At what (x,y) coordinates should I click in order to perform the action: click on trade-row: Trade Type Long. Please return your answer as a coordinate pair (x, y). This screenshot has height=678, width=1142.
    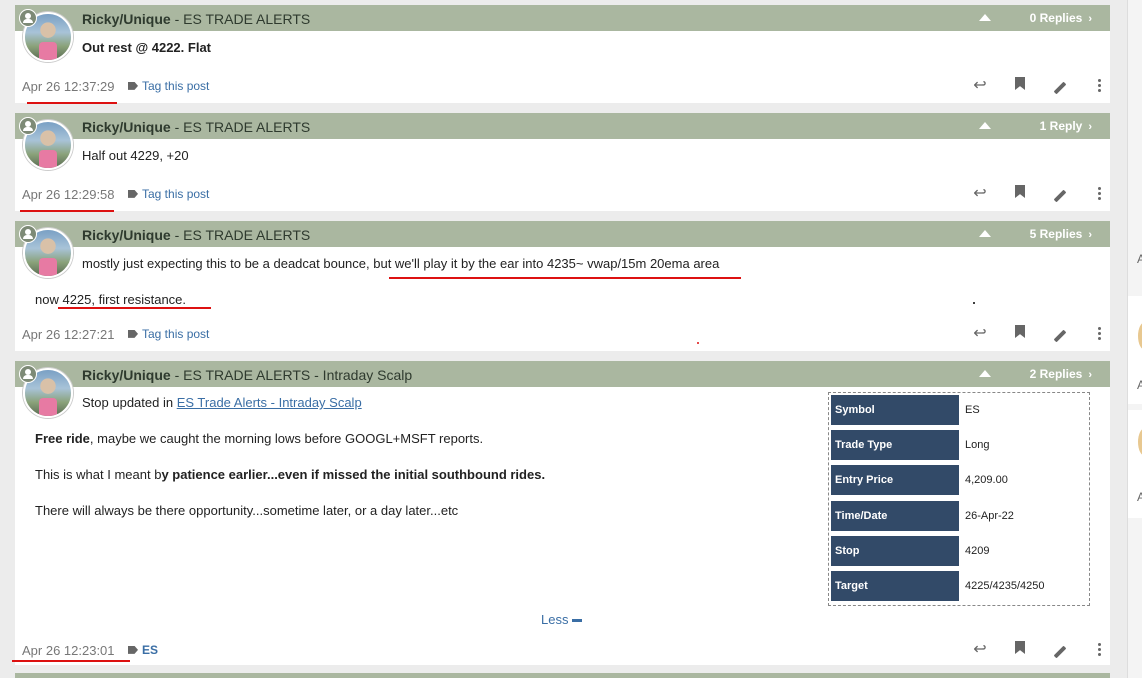
    Looking at the image, I should click on (959, 445).